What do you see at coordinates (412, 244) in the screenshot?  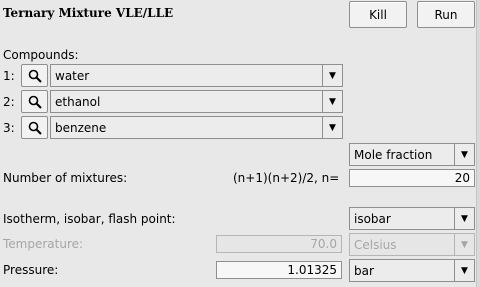 I see `temperature-unit-select: Celsius ▼` at bounding box center [412, 244].